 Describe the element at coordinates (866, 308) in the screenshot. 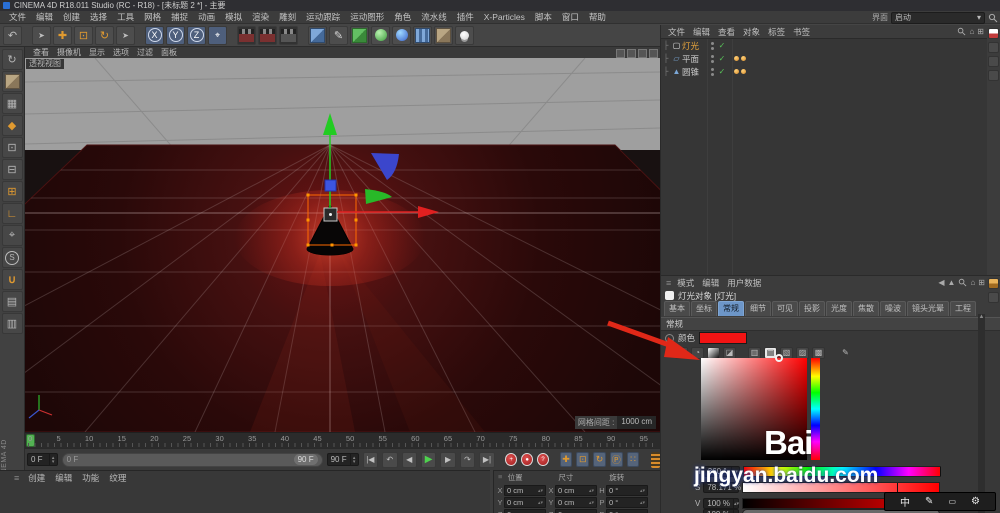

I see `attribute-tab: 焦散` at that location.